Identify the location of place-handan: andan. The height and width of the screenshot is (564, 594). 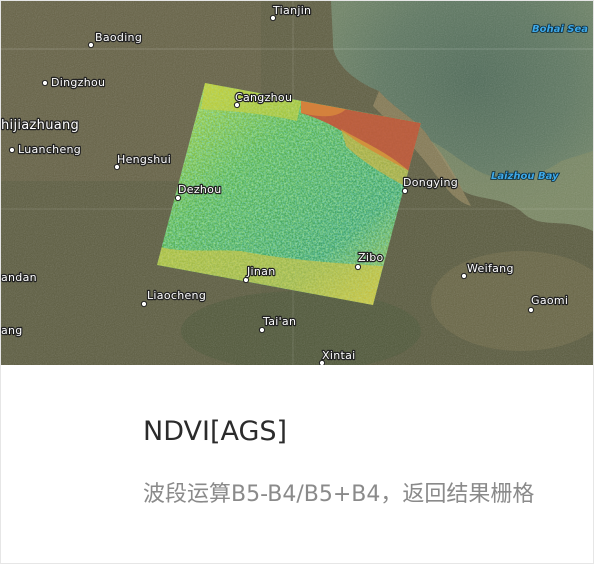
(19, 277).